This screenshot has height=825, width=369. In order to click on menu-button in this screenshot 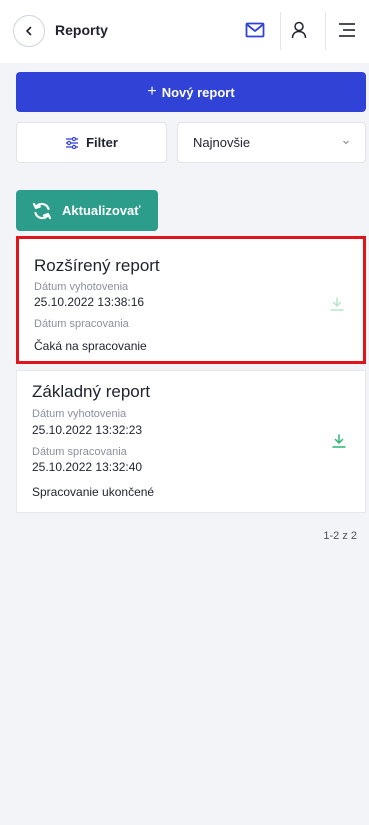, I will do `click(347, 30)`.